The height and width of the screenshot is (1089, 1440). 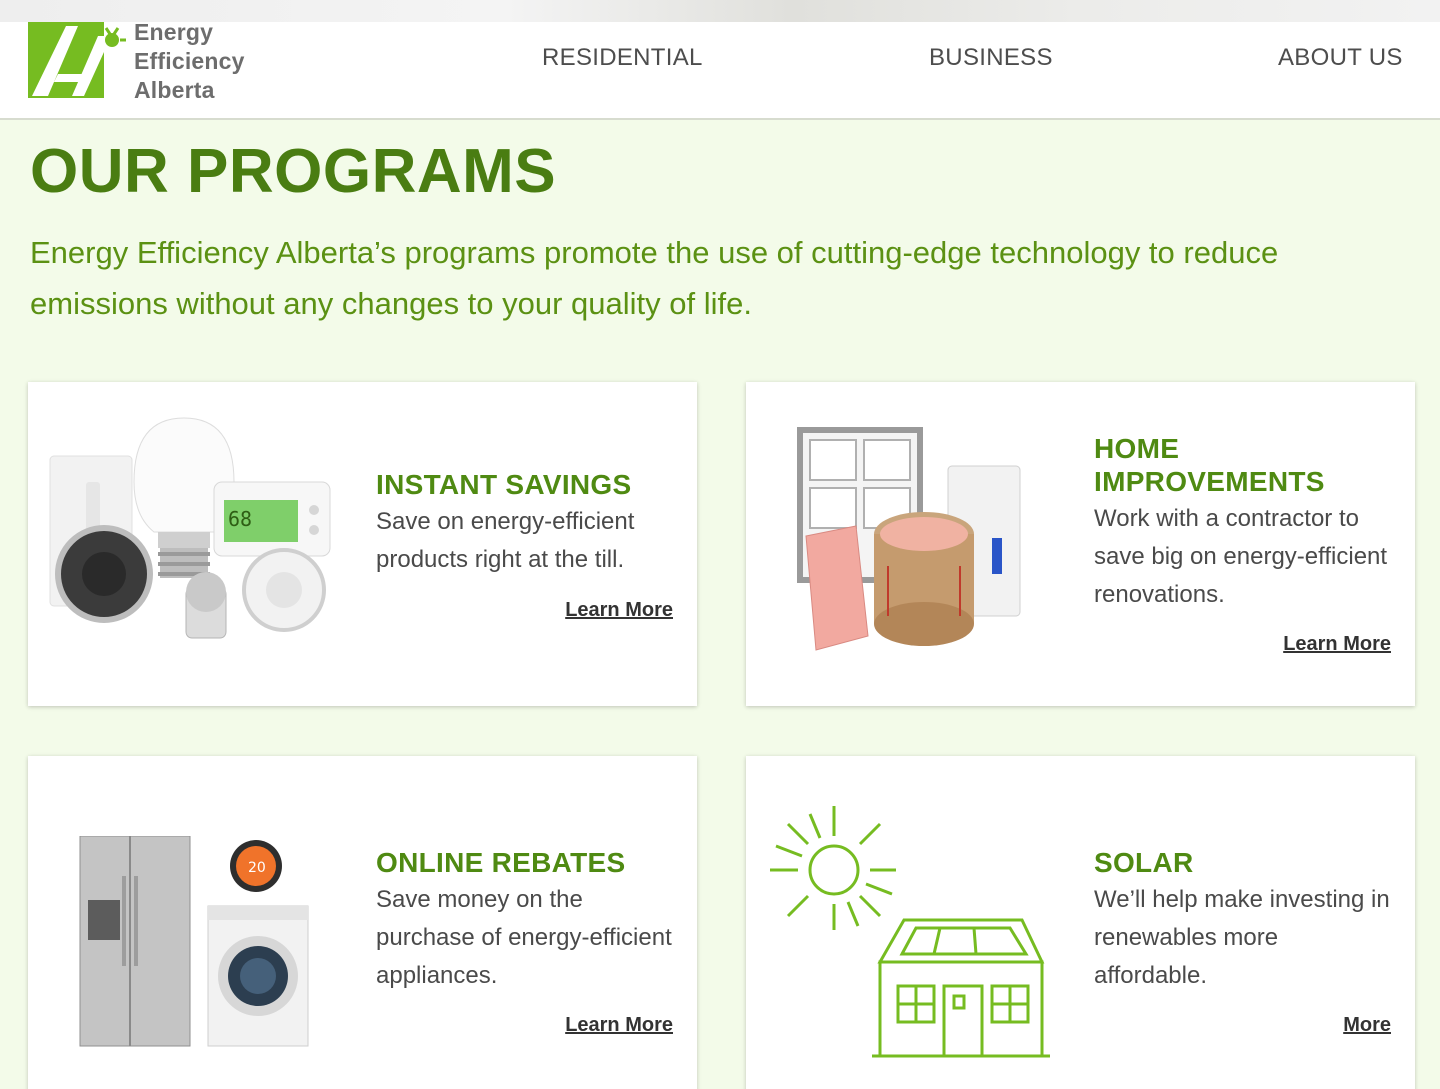 I want to click on program-title: HOME IMPROVEMENTS, so click(x=1209, y=465).